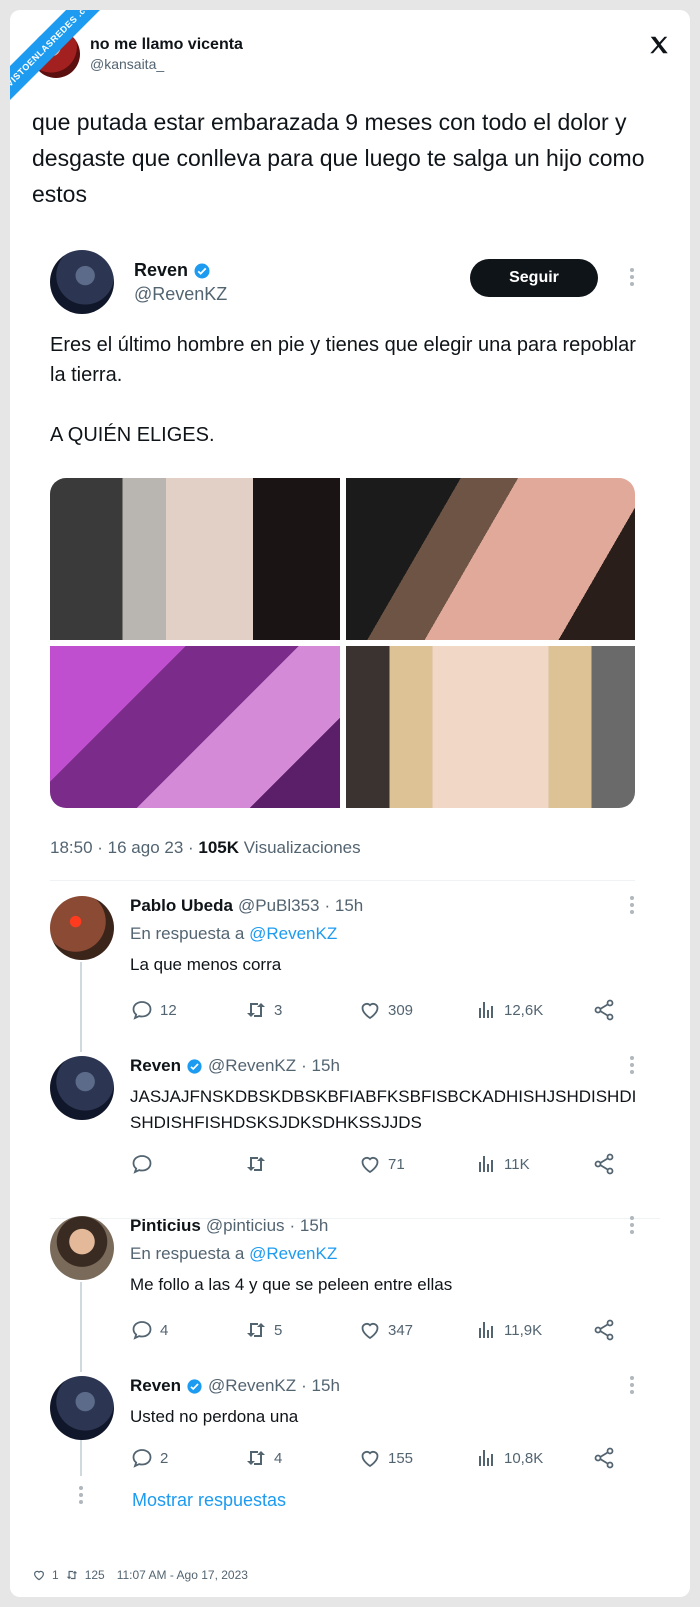 The width and height of the screenshot is (700, 1607). What do you see at coordinates (209, 1500) in the screenshot?
I see `show-replies-link: Mostrar respuestas` at bounding box center [209, 1500].